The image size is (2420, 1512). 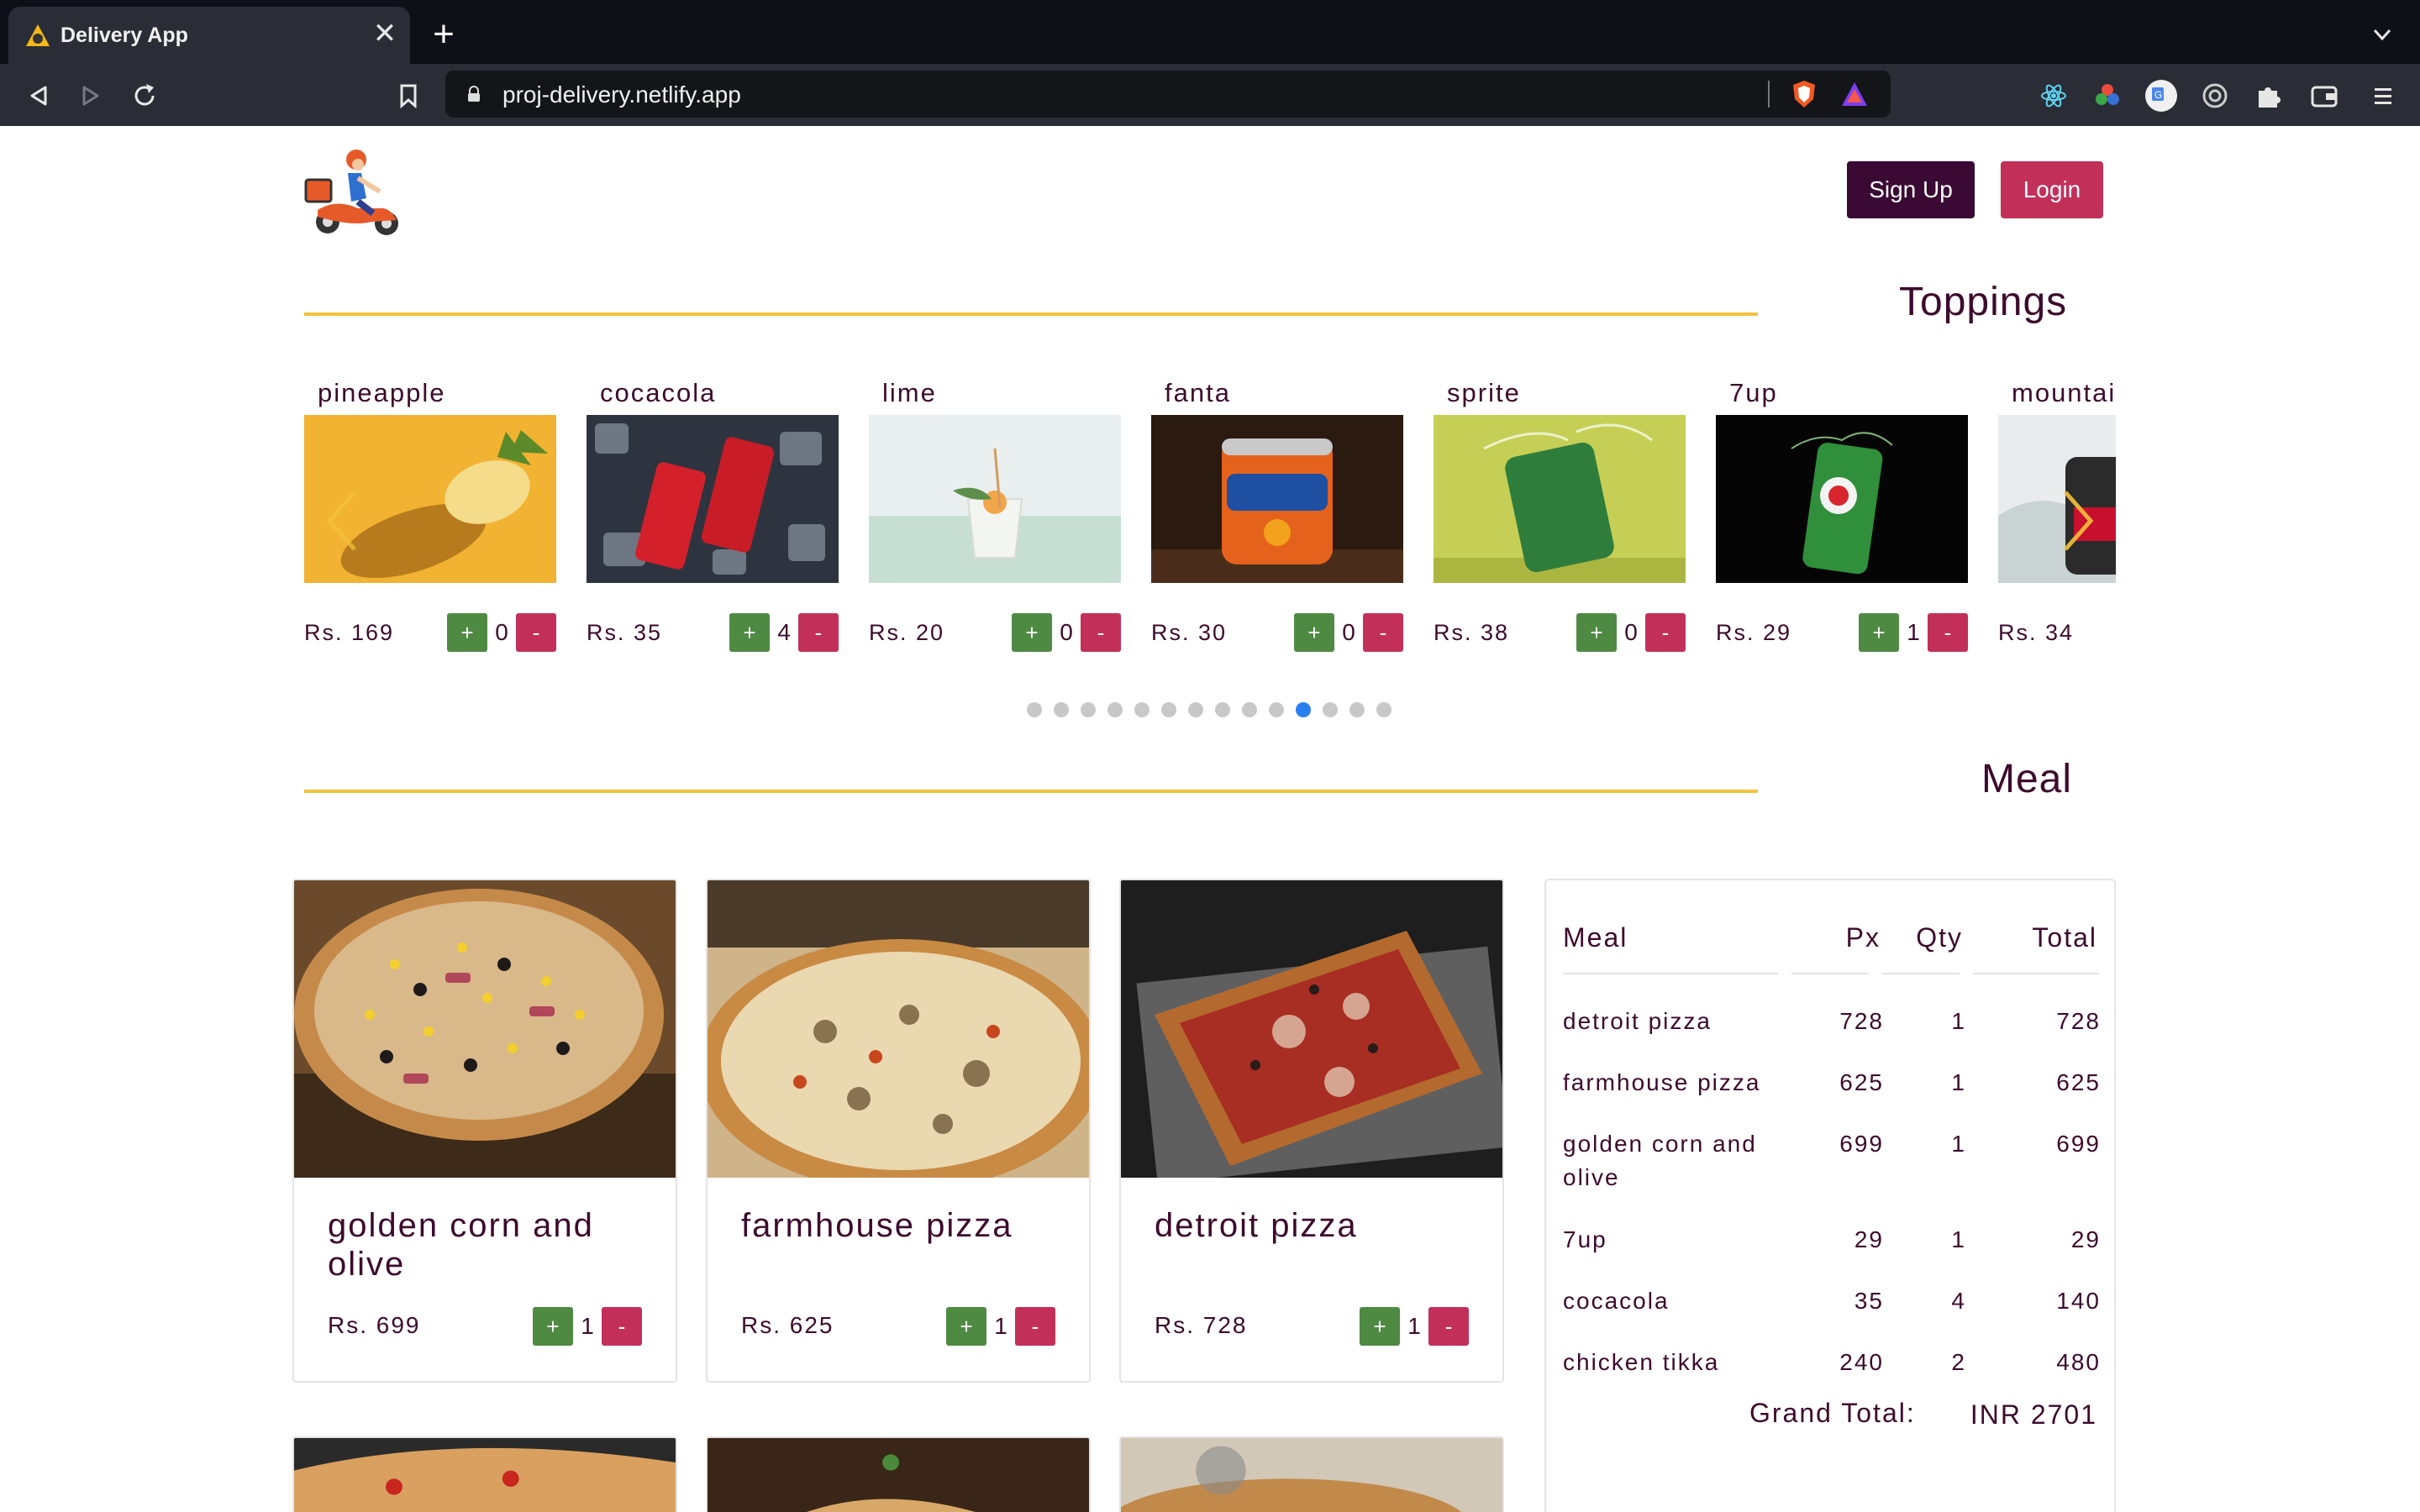 I want to click on column-header-meal: Meal, so click(x=1595, y=937).